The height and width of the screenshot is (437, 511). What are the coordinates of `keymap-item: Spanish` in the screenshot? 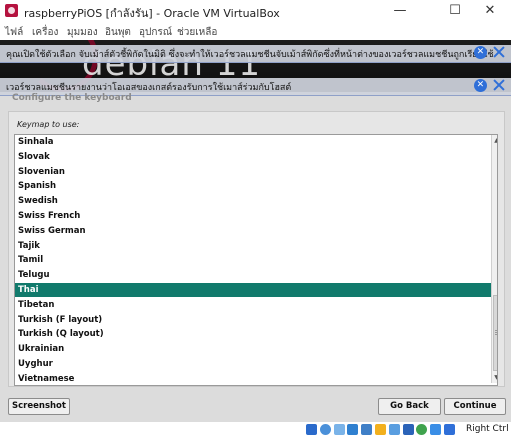 It's located at (253, 186).